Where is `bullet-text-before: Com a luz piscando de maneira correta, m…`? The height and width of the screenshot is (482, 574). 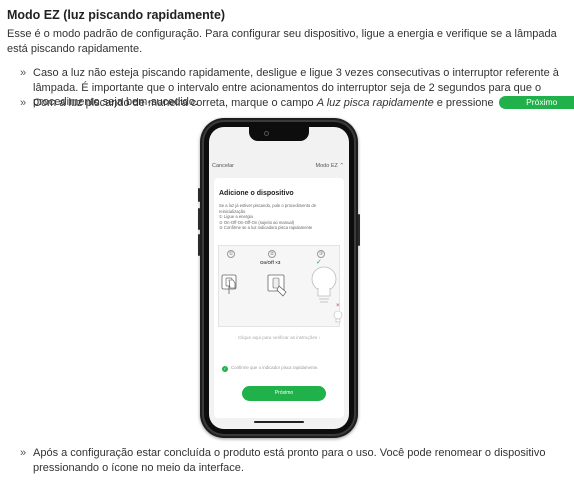
bullet-text-before: Com a luz piscando de maneira correta, m… is located at coordinates (175, 103).